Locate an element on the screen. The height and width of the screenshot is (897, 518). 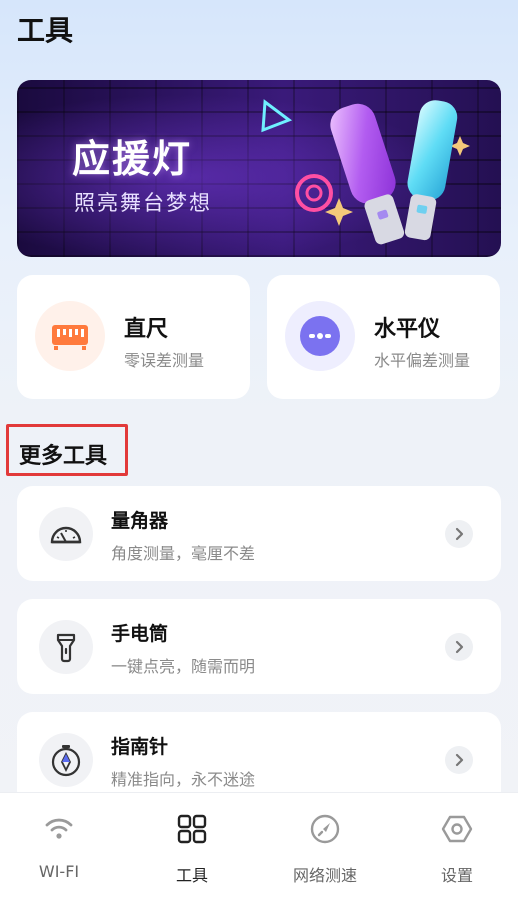
banner-subtitle: 照亮舞台梦想 is located at coordinates (143, 203).